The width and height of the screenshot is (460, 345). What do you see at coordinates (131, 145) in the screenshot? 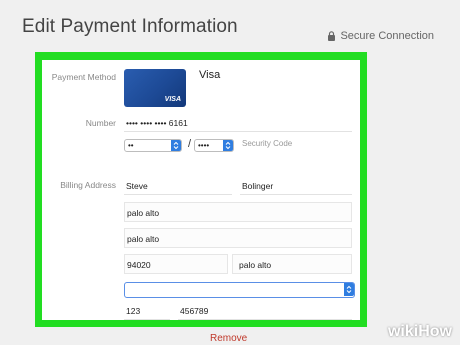
I see `exp-month-value: ••` at bounding box center [131, 145].